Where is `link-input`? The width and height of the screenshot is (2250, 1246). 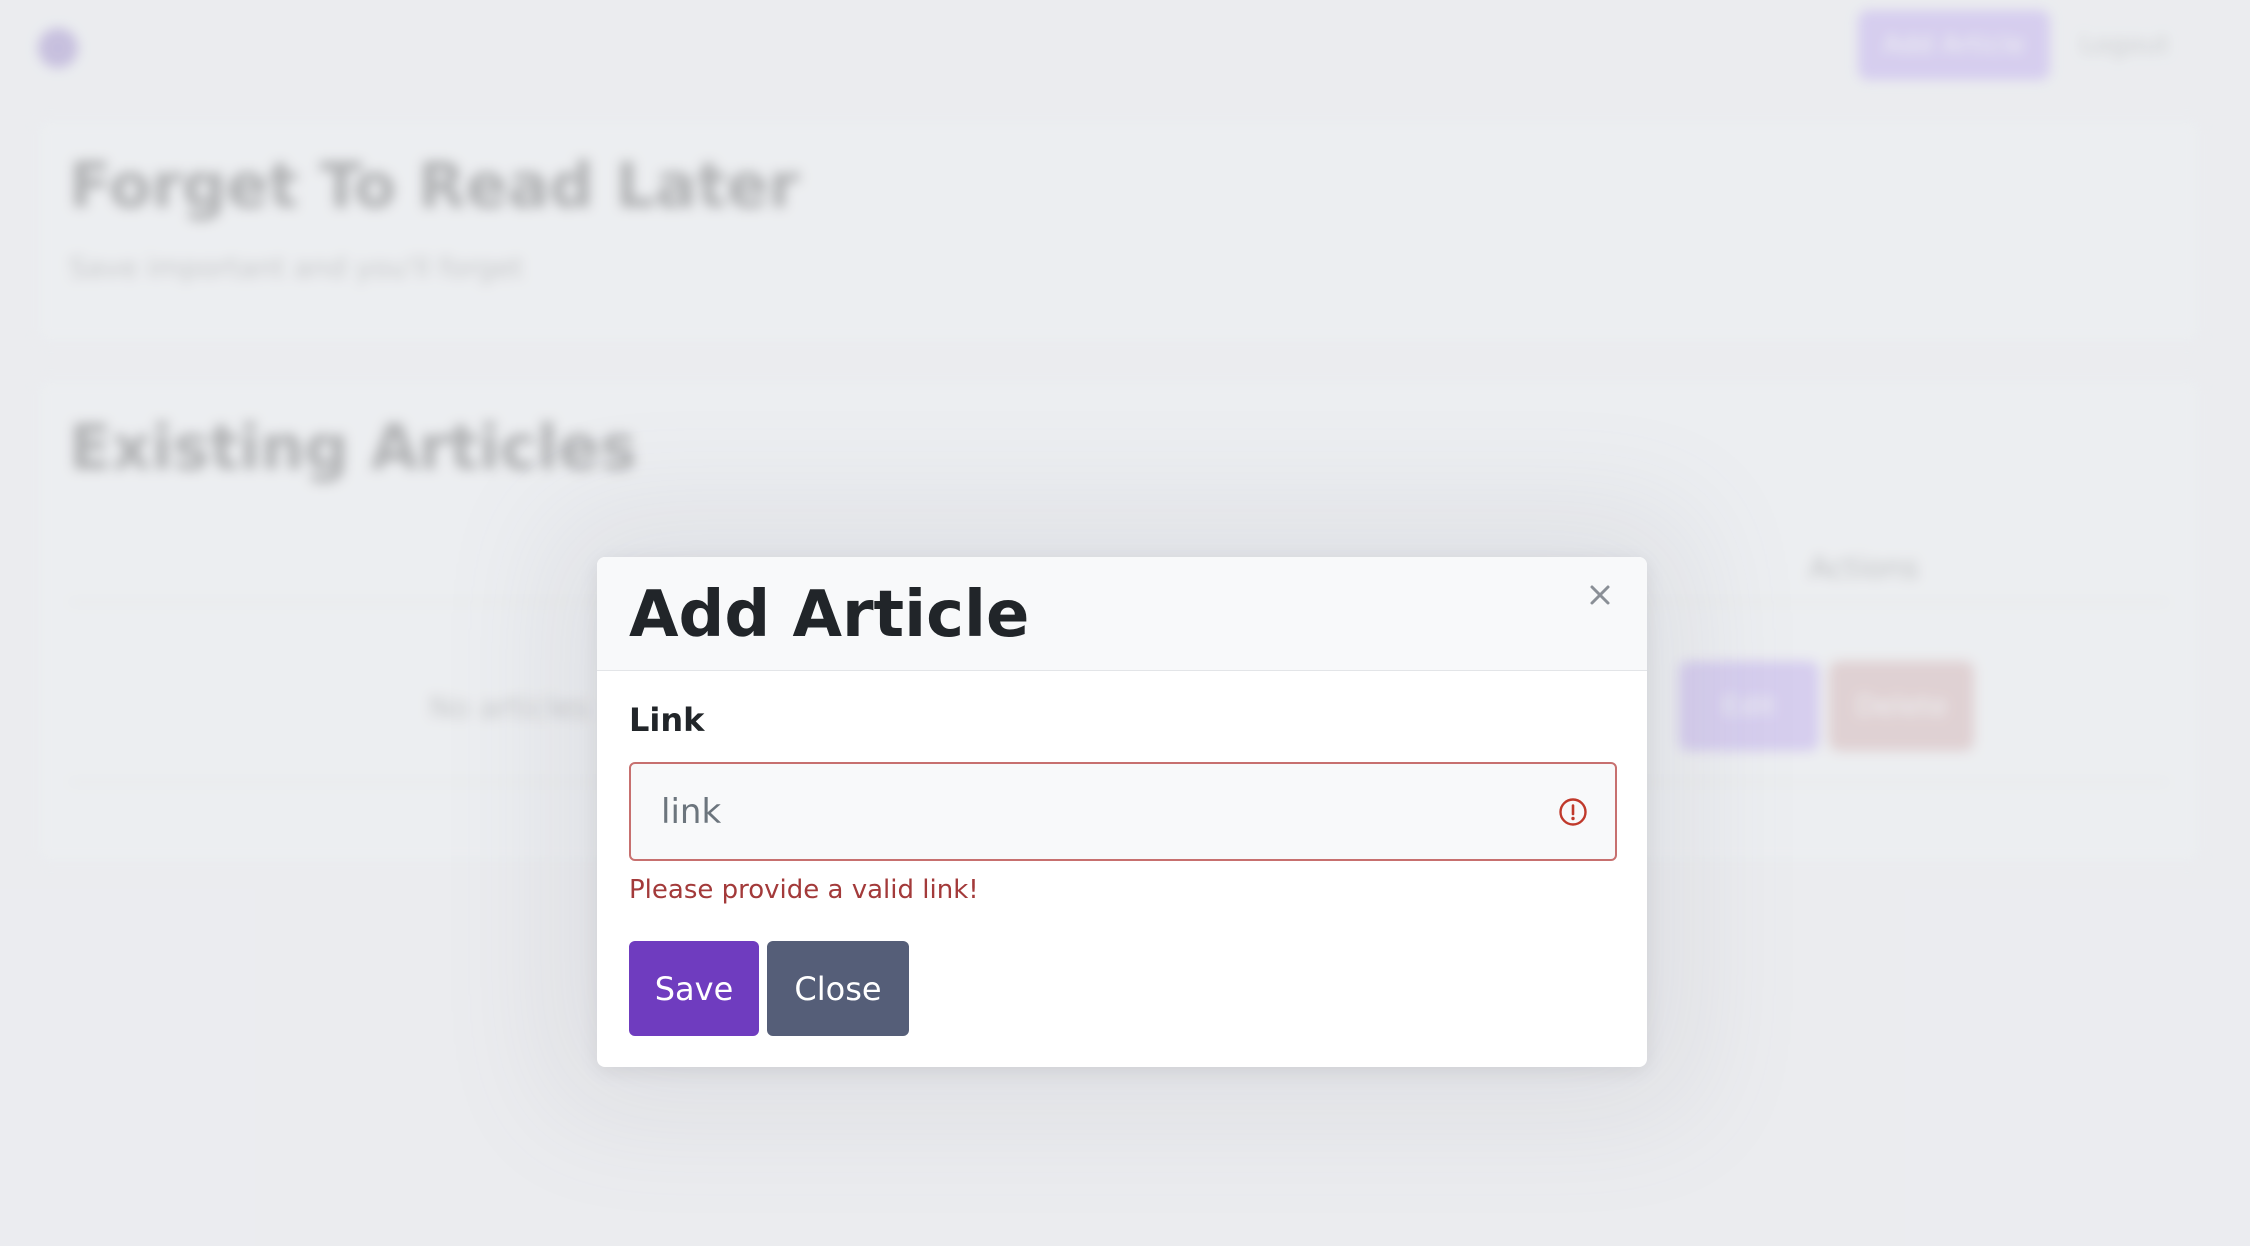 link-input is located at coordinates (1123, 811).